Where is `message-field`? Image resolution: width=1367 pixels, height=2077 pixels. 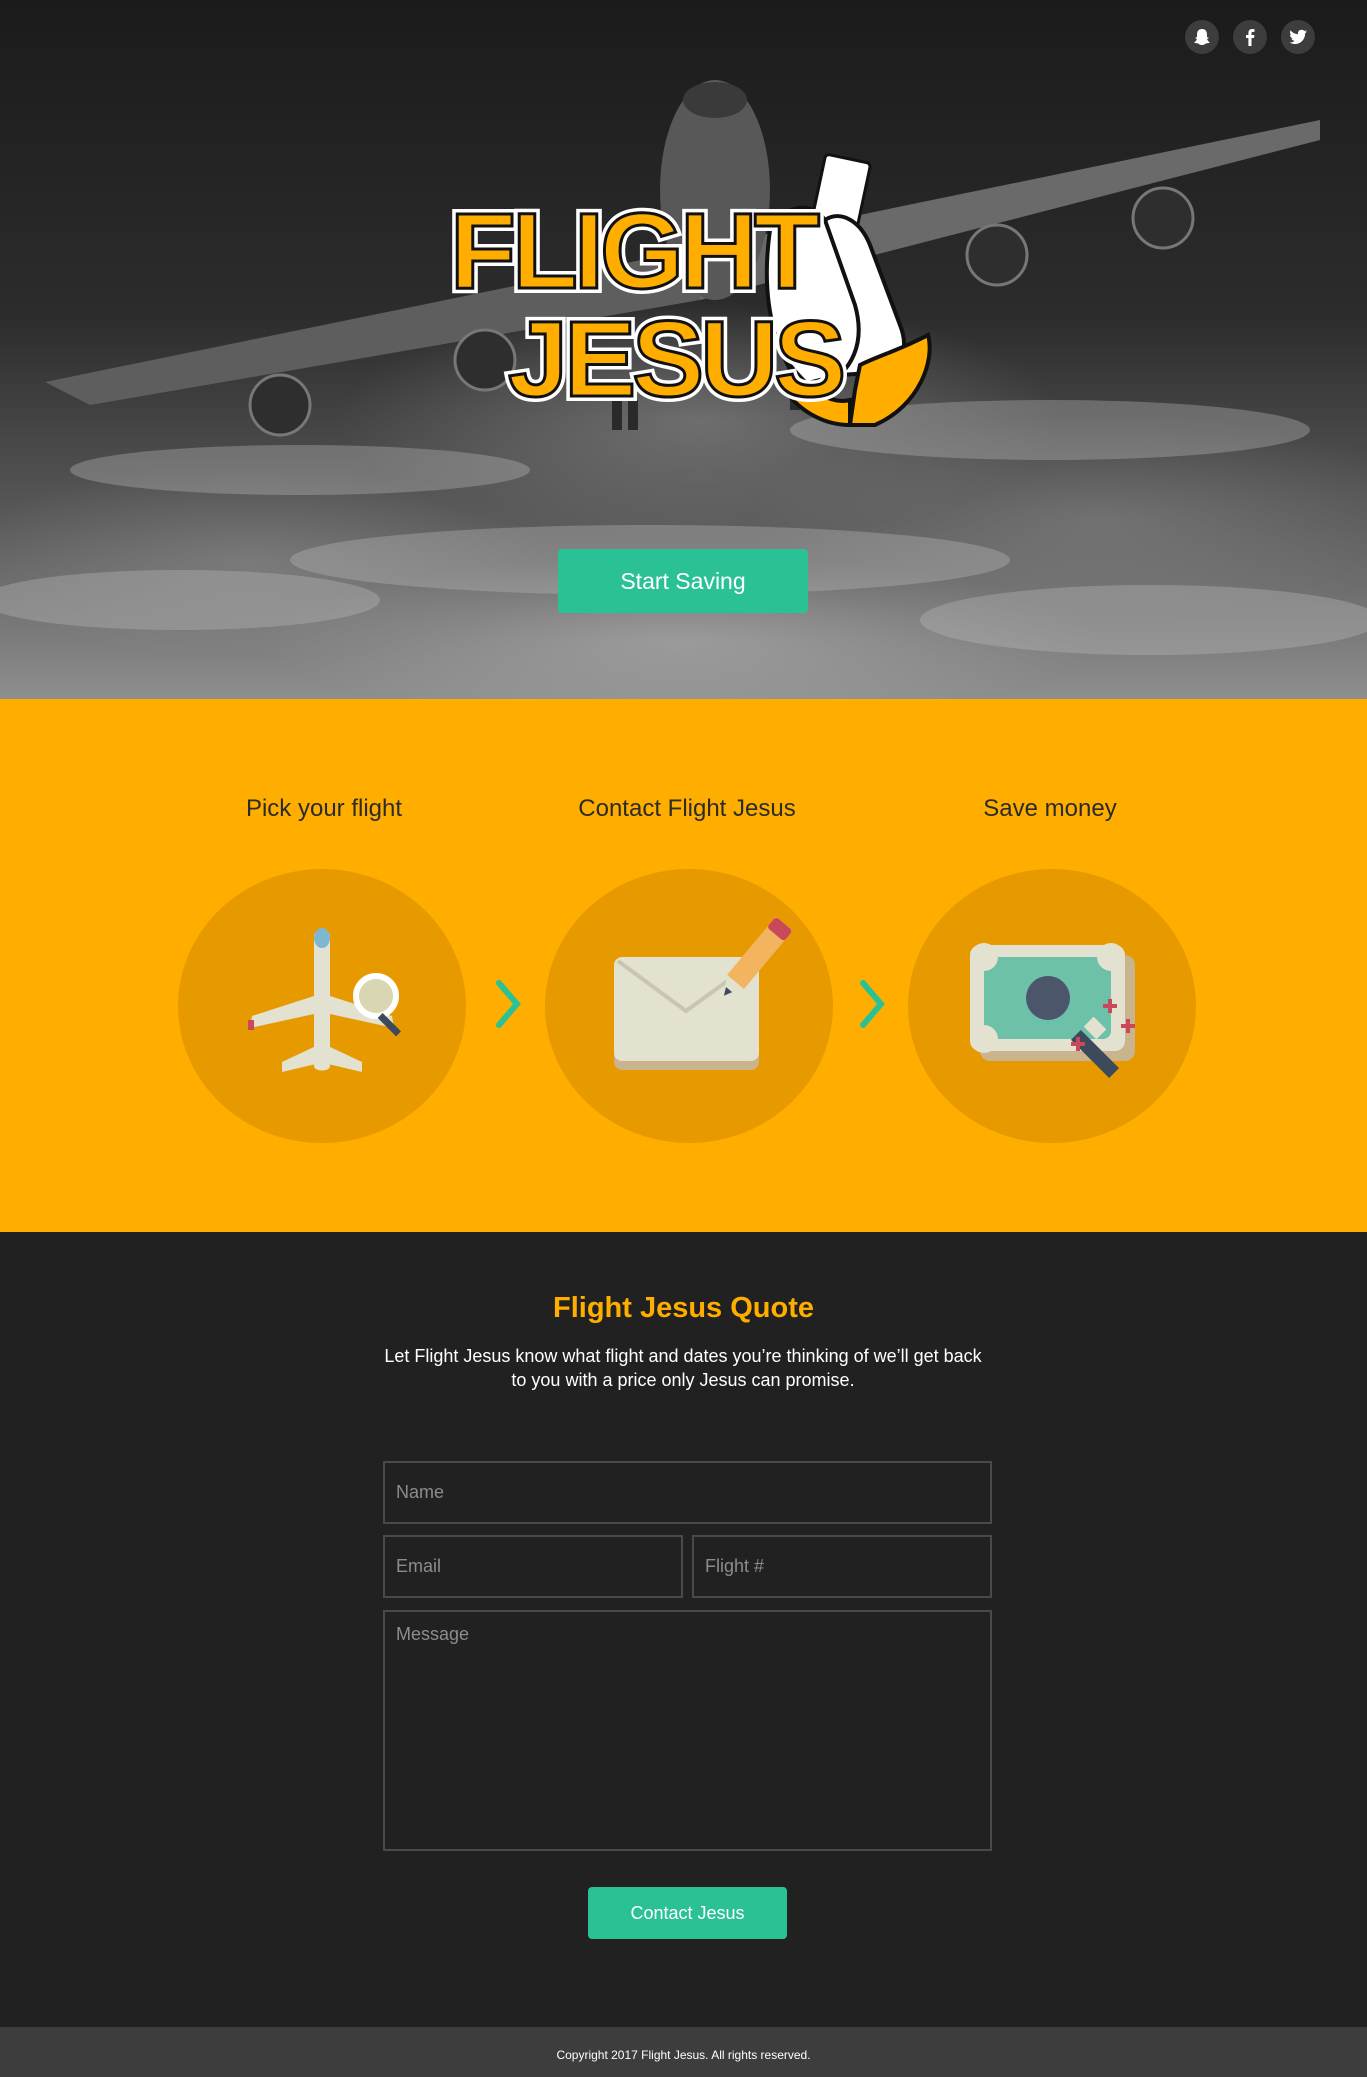
message-field is located at coordinates (687, 1730).